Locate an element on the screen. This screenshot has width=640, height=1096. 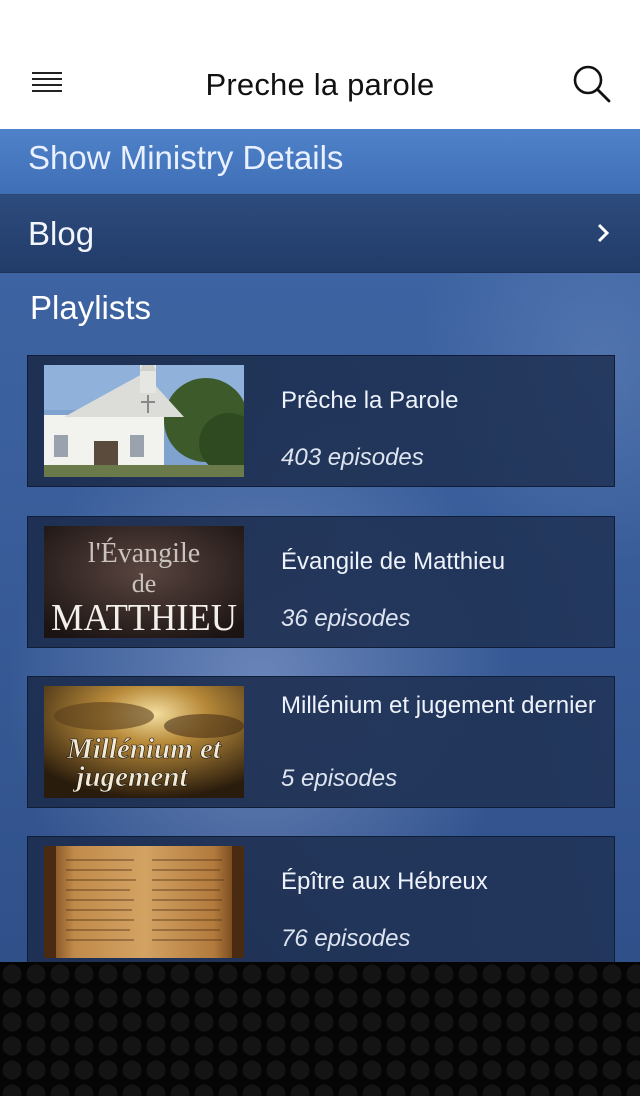
blog-row: Blog is located at coordinates (320, 234).